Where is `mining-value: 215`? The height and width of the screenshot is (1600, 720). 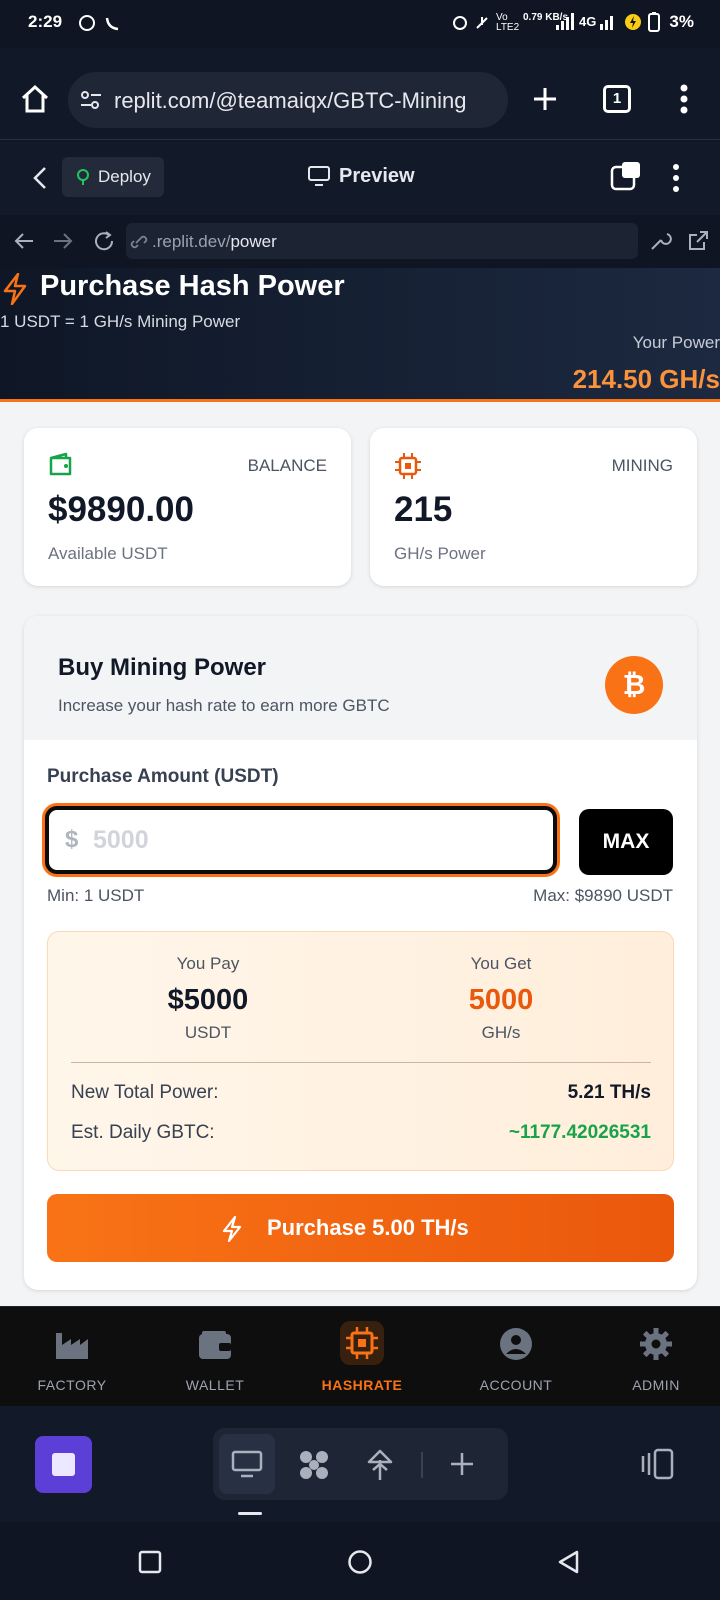
mining-value: 215 is located at coordinates (423, 509).